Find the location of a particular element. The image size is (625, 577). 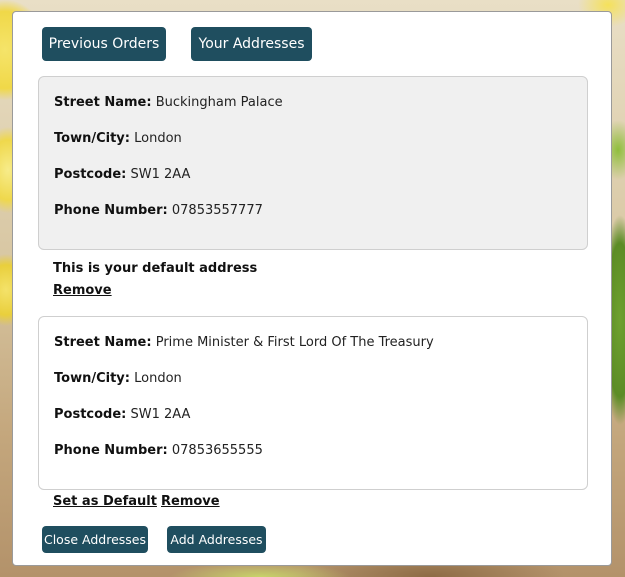

street-row: Street Name: Buckingham Palace is located at coordinates (168, 102).